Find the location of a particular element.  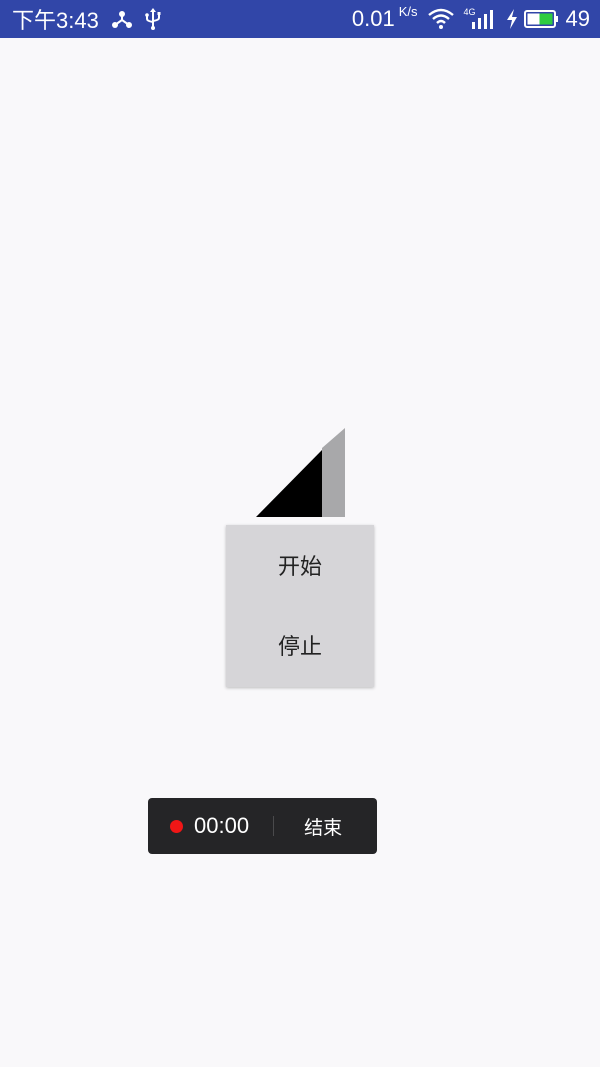

battery: 49 is located at coordinates (548, 19).